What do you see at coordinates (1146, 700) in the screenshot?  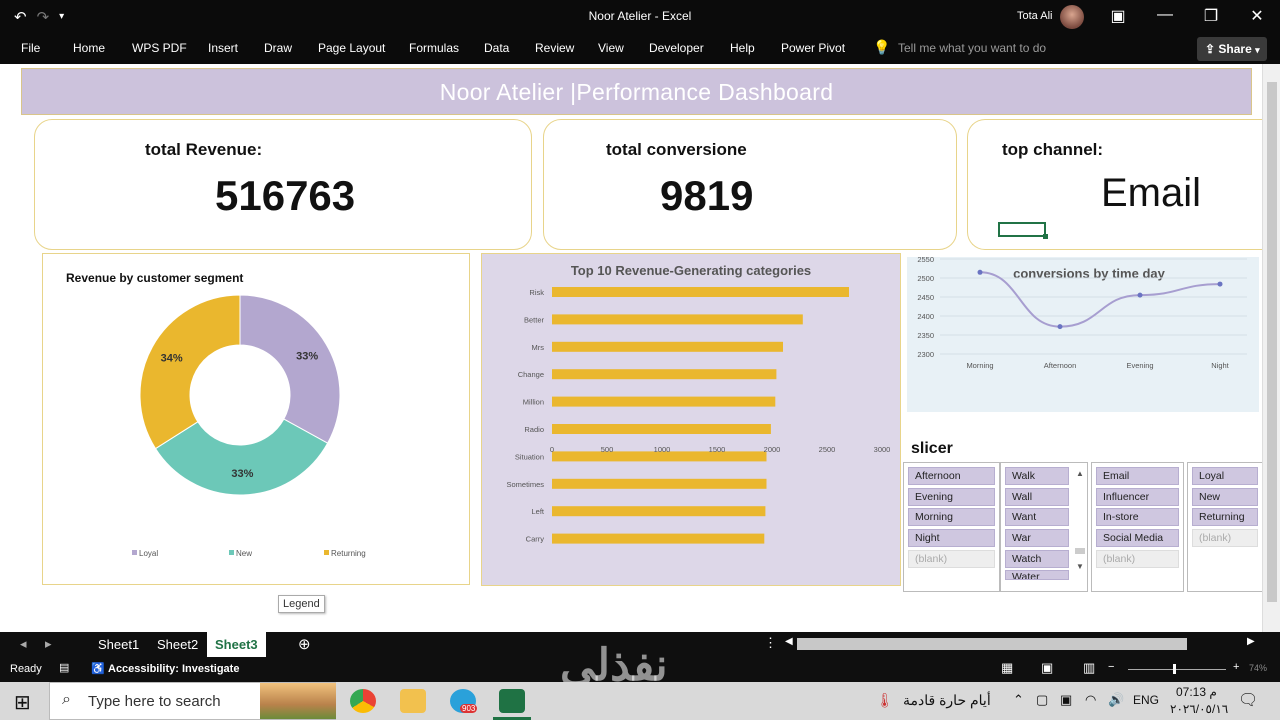 I see `language-indicator: ENG` at bounding box center [1146, 700].